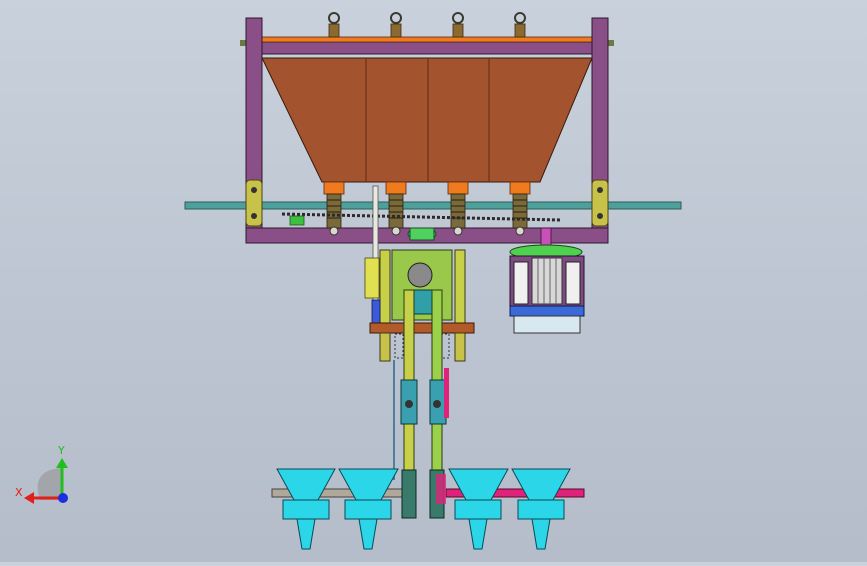 Image resolution: width=867 pixels, height=566 pixels. I want to click on gearbox-gear, so click(420, 275).